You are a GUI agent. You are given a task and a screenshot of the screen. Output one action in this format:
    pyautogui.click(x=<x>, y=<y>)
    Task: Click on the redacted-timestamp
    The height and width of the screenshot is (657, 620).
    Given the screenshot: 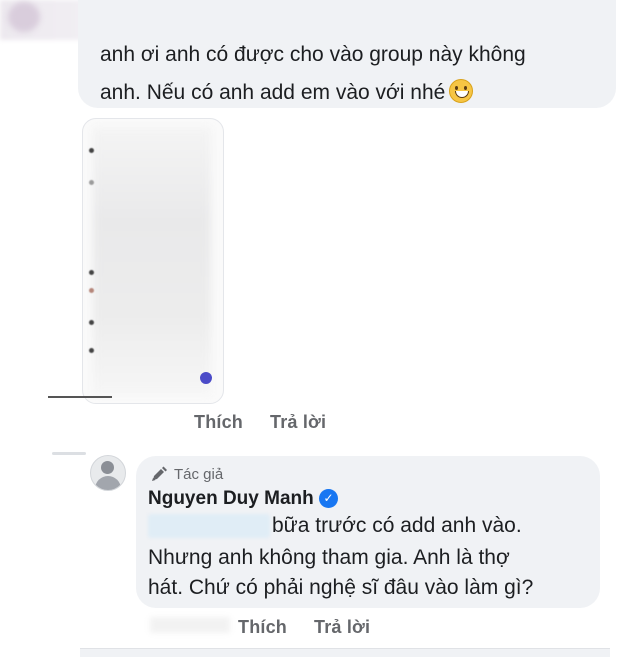 What is the action you would take?
    pyautogui.click(x=190, y=625)
    